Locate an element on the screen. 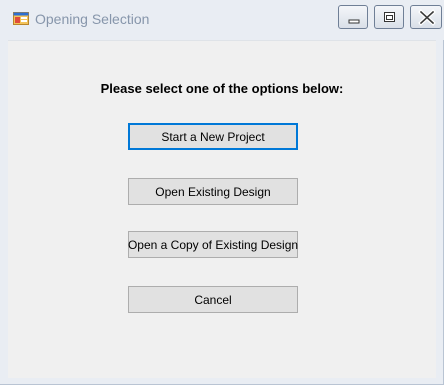 This screenshot has height=385, width=444. maximize-icon is located at coordinates (389, 17).